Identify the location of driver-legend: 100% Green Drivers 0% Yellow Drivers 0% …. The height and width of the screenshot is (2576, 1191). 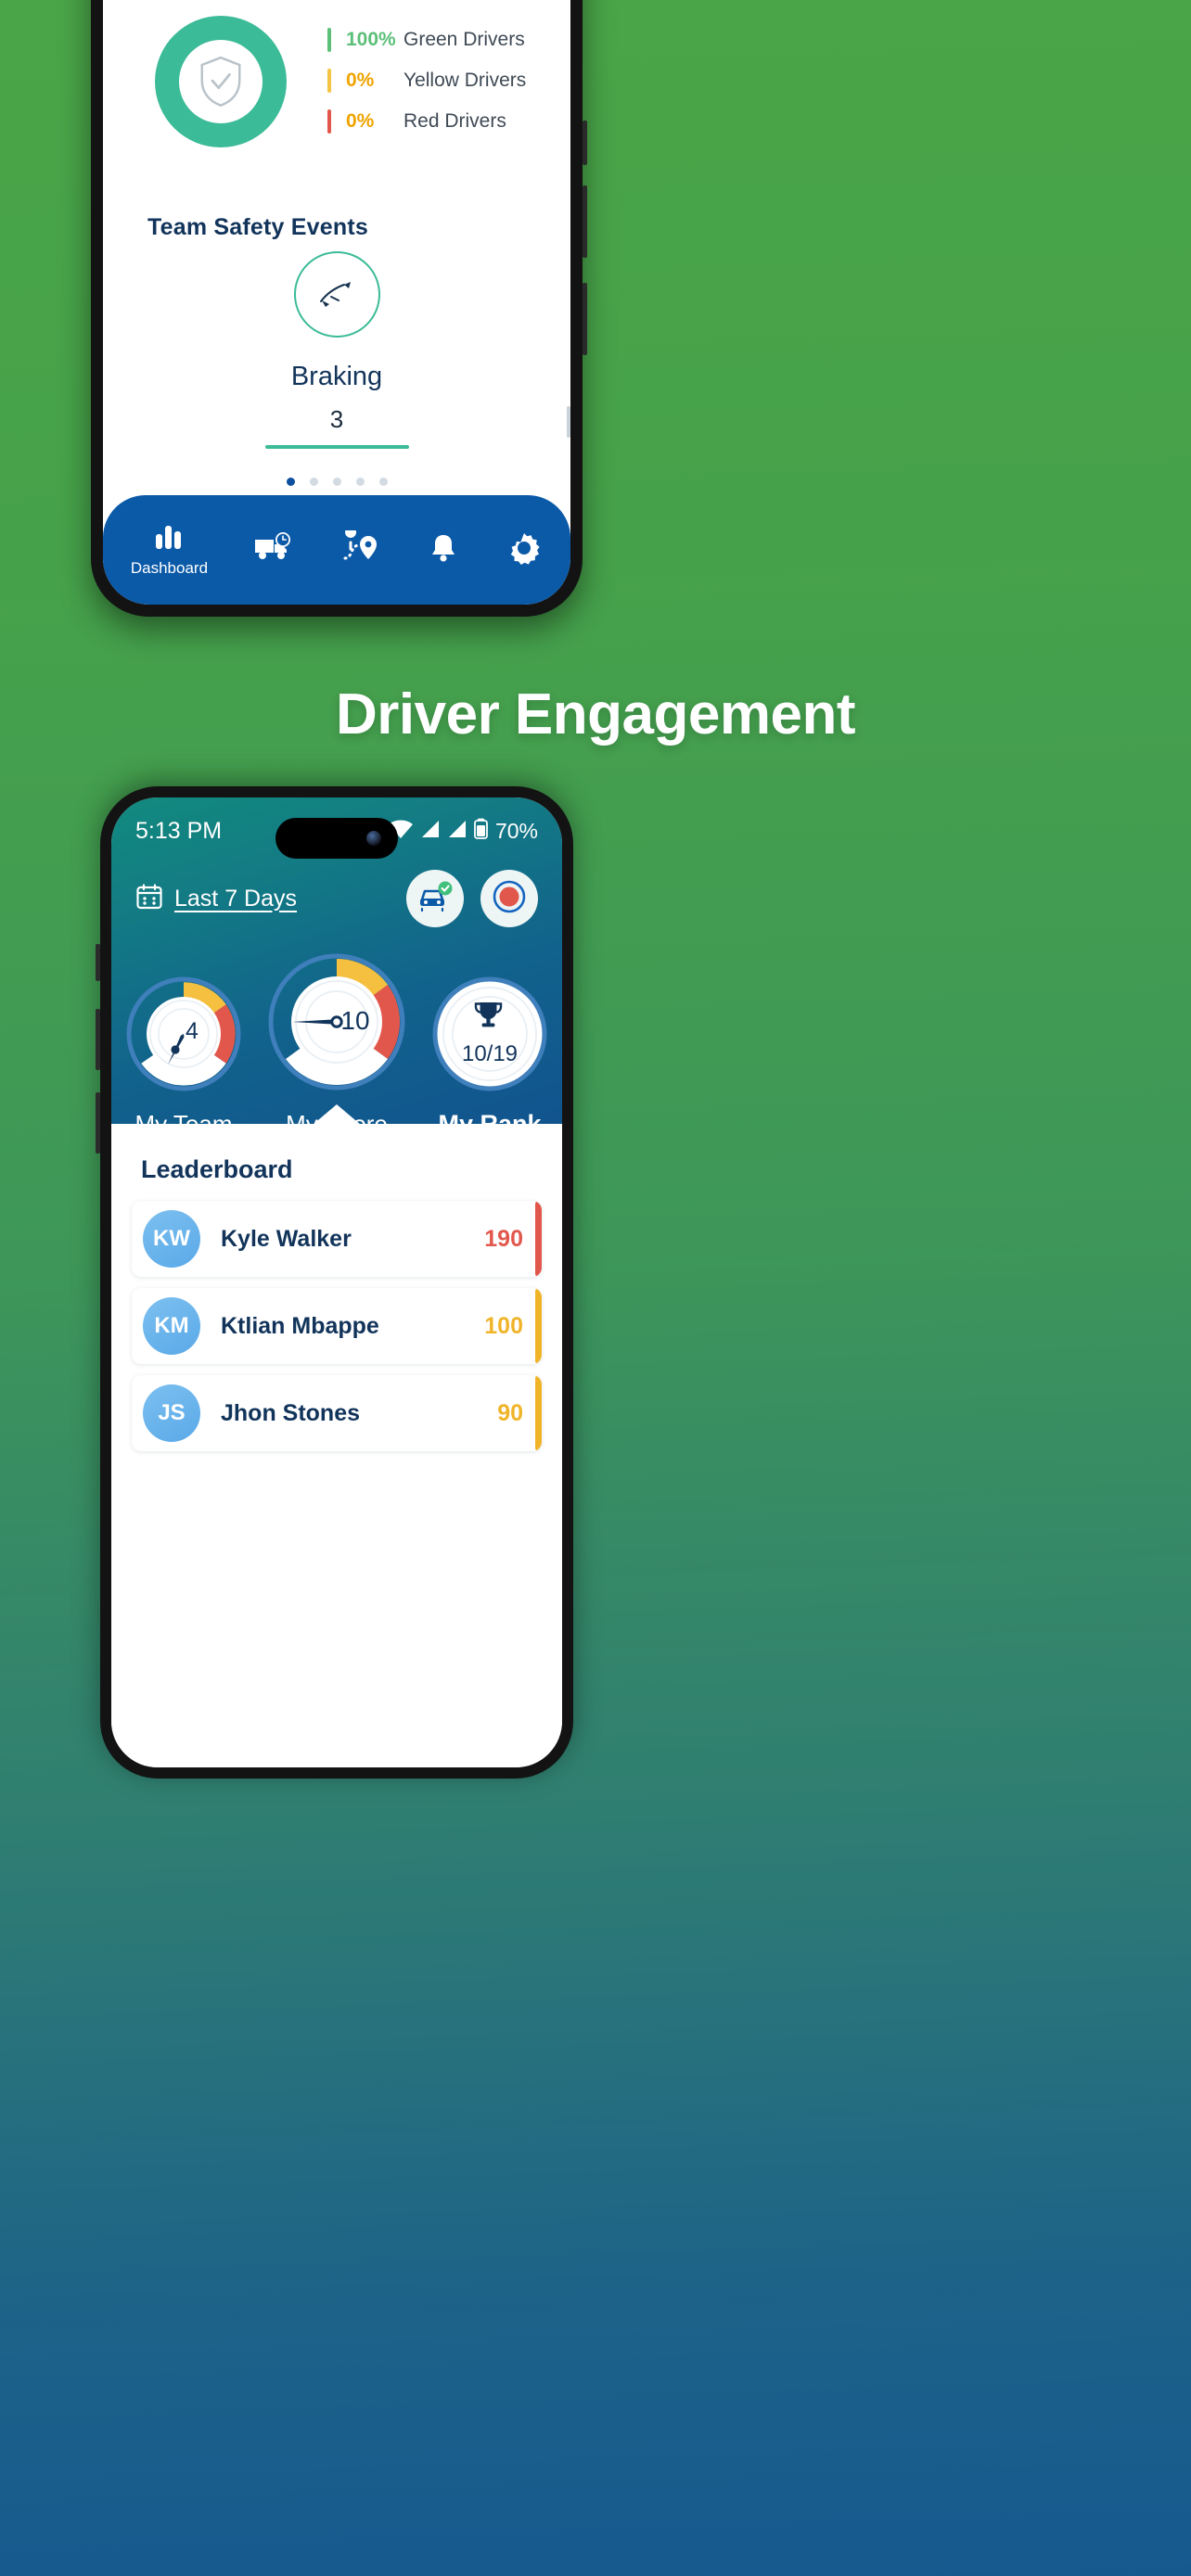
(426, 80).